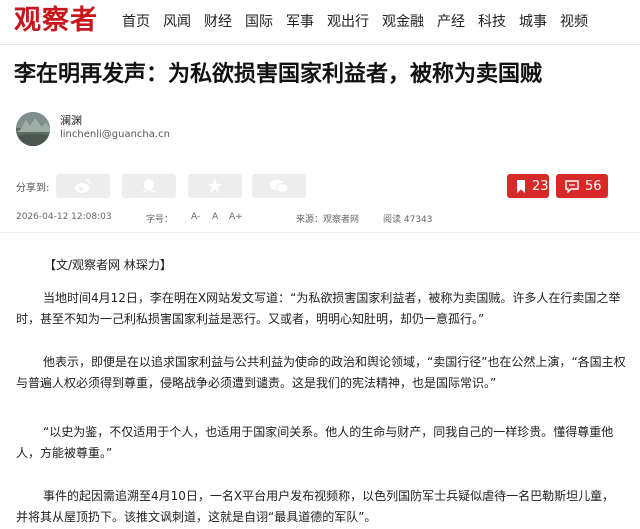  What do you see at coordinates (320, 232) in the screenshot?
I see `meta-divider` at bounding box center [320, 232].